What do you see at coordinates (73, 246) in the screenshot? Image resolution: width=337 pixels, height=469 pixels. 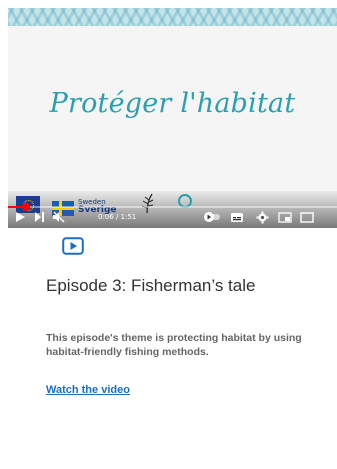 I see `play-square-icon` at bounding box center [73, 246].